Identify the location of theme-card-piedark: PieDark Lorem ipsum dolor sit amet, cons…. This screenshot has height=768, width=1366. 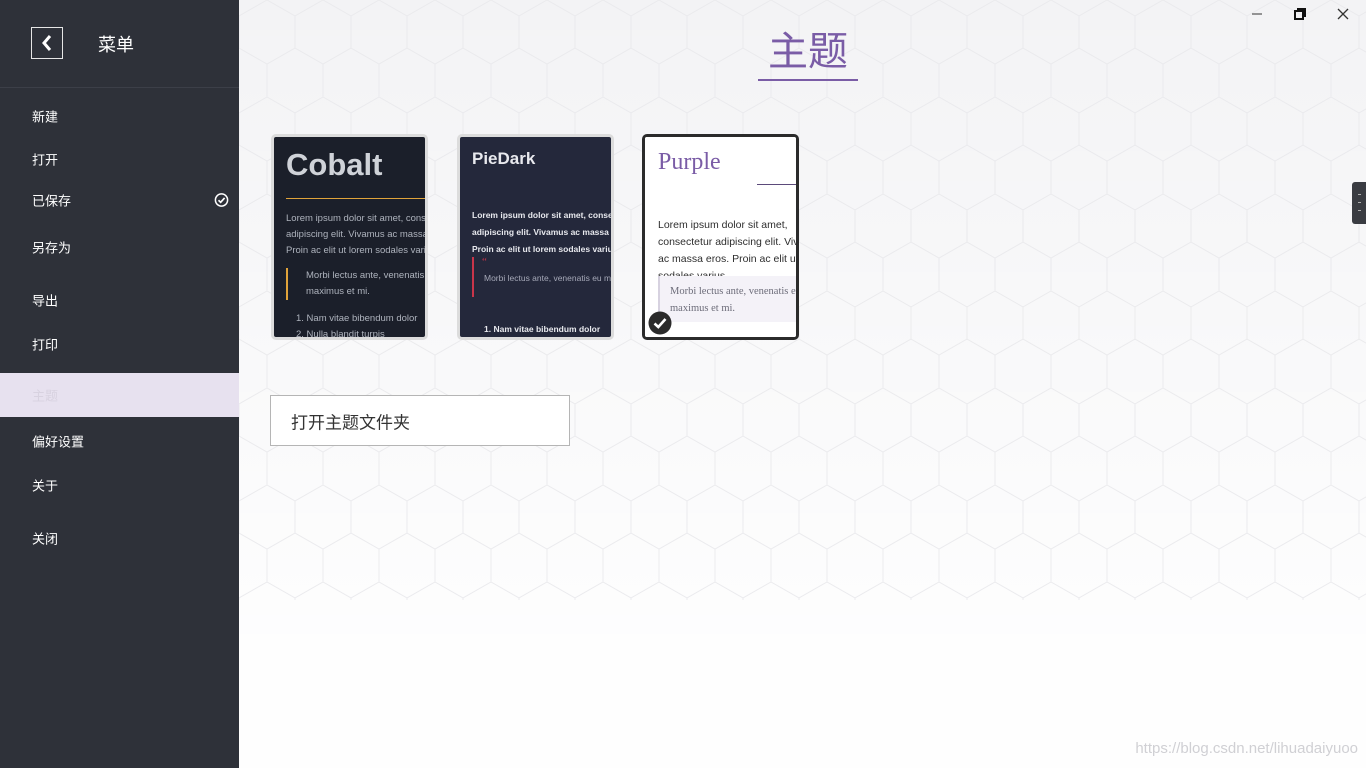
(535, 237).